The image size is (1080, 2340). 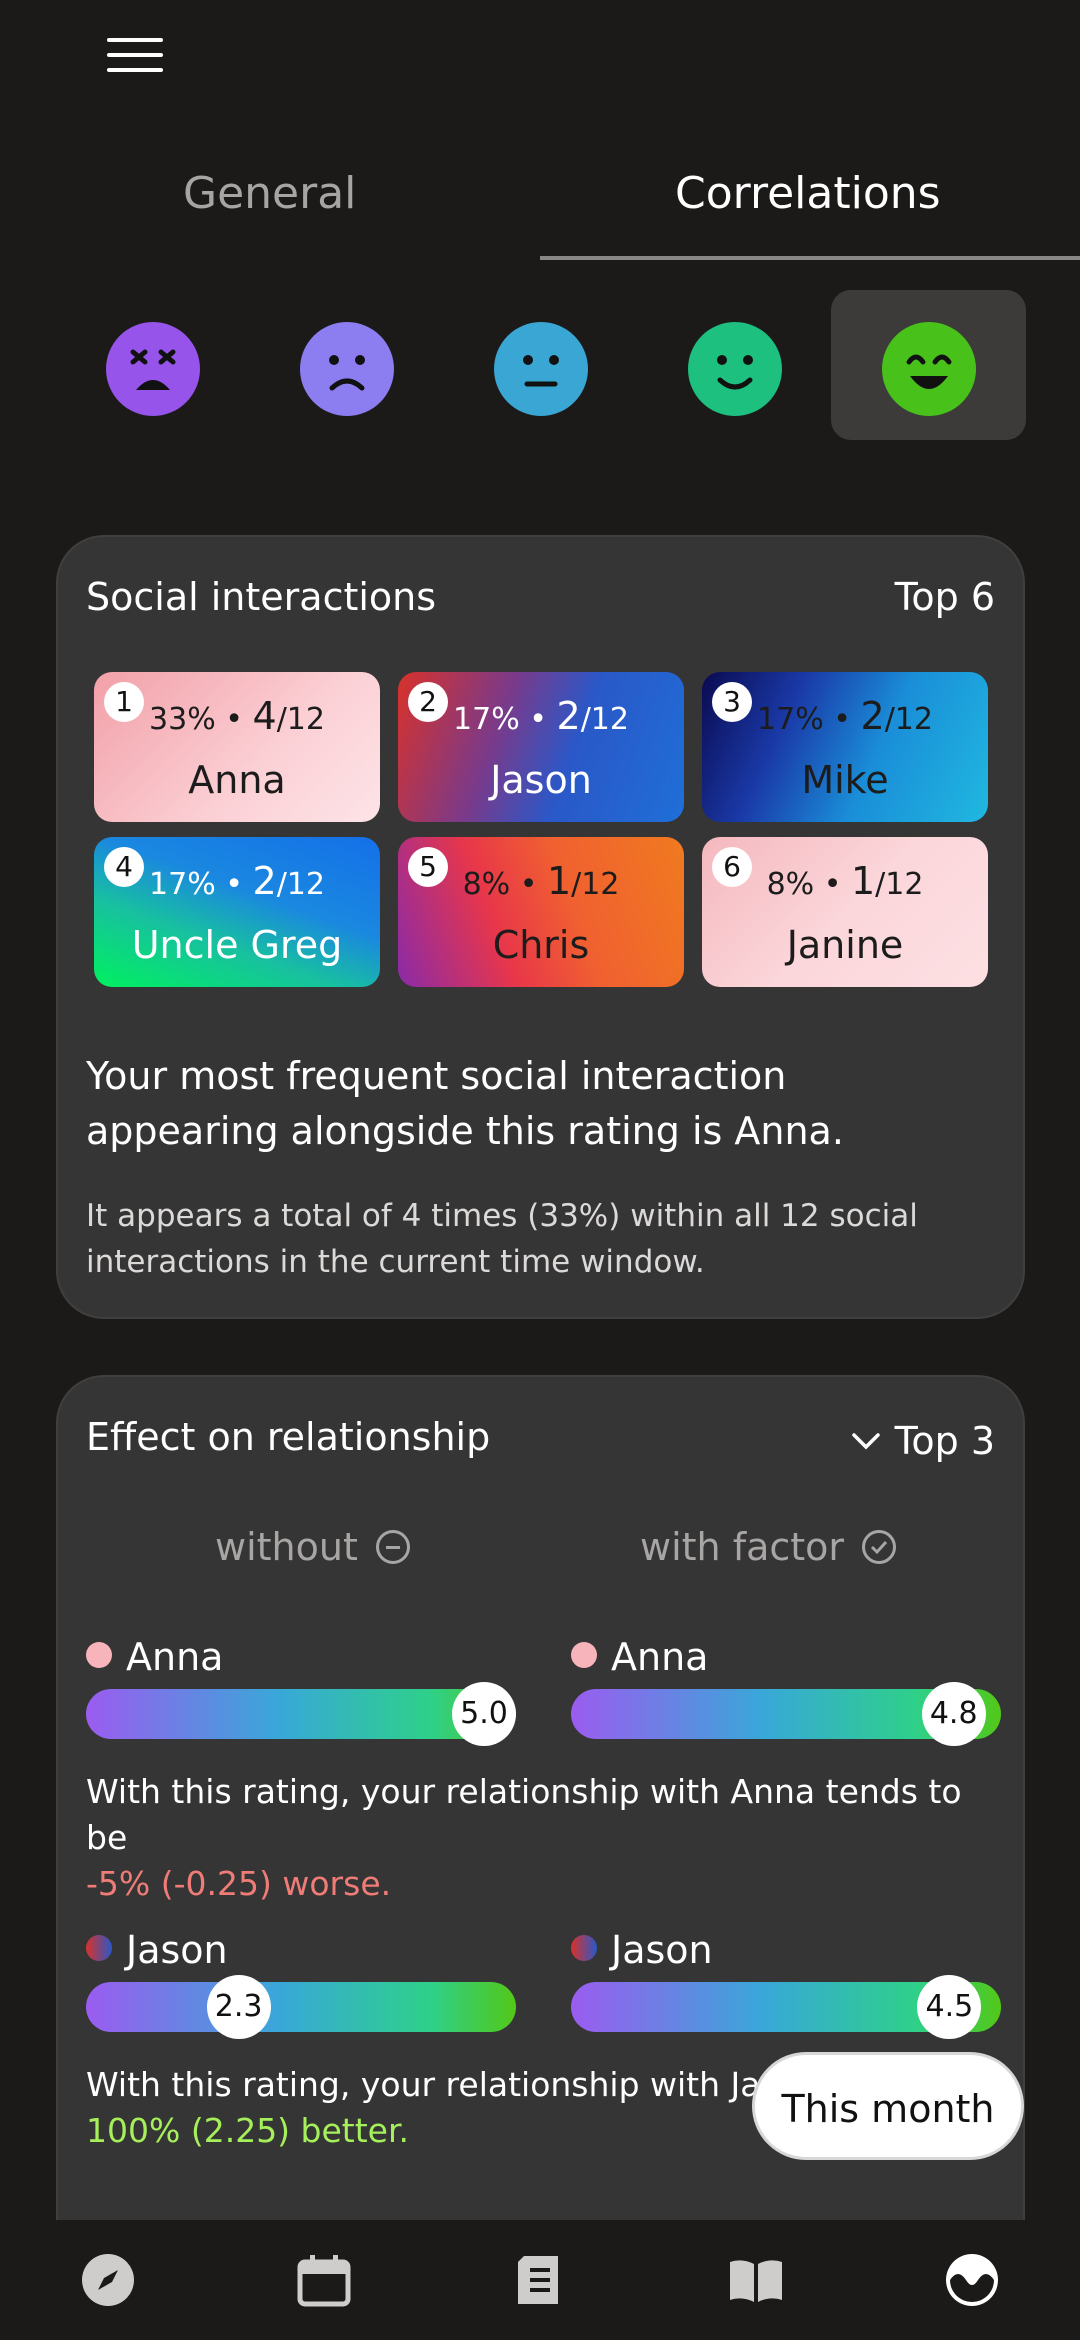 I want to click on mood-bad-icon, so click(x=347, y=369).